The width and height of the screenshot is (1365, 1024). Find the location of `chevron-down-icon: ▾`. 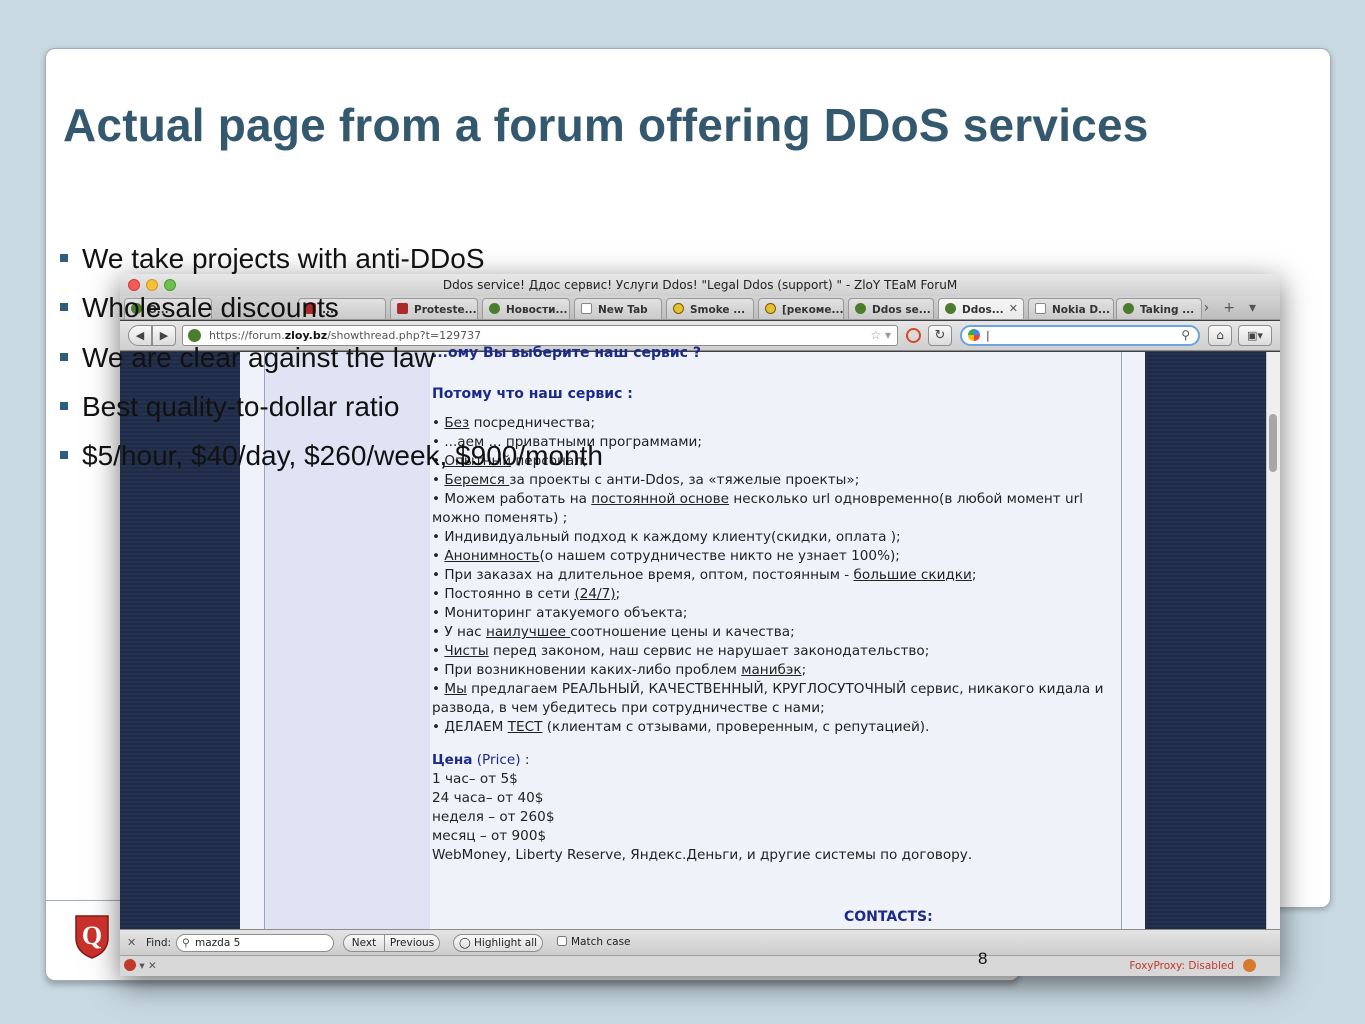

chevron-down-icon: ▾ is located at coordinates (1259, 308).